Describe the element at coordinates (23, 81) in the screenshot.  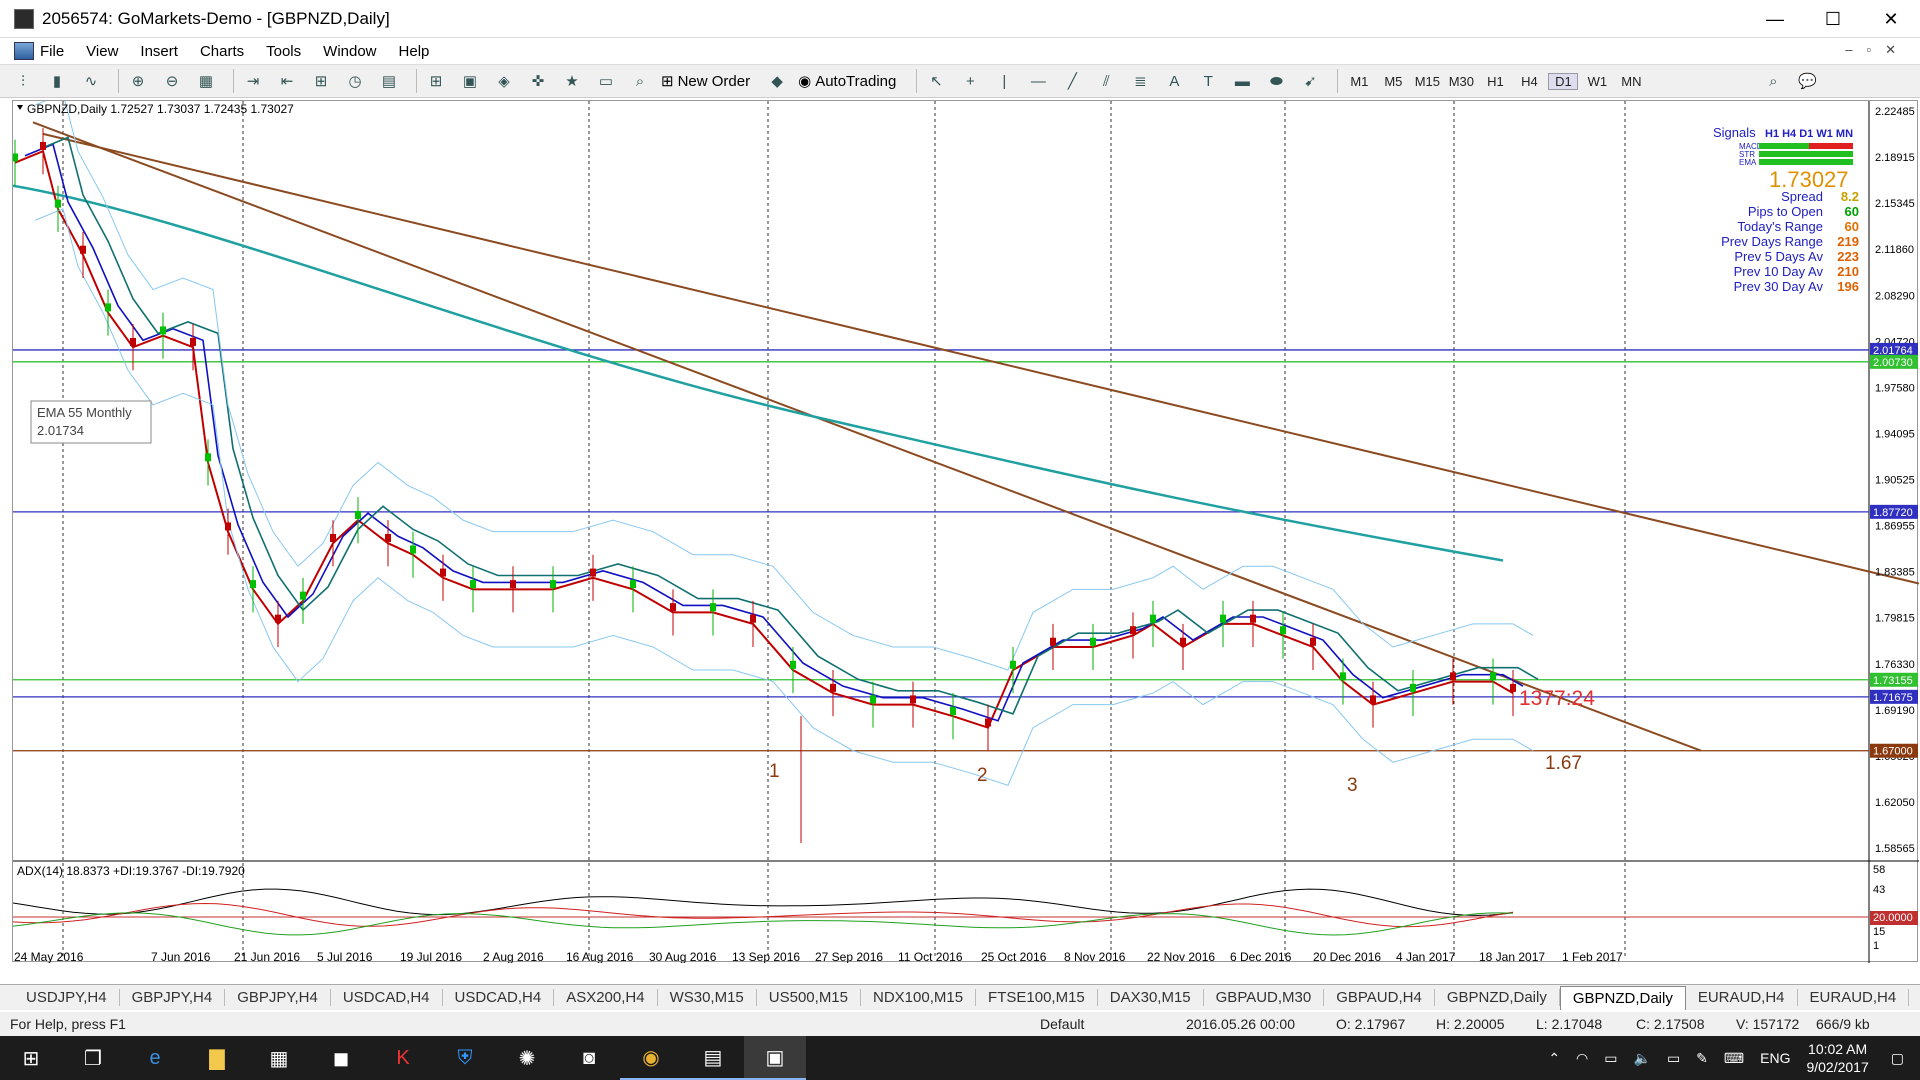
I see `bar-chart-icon: ⫶` at that location.